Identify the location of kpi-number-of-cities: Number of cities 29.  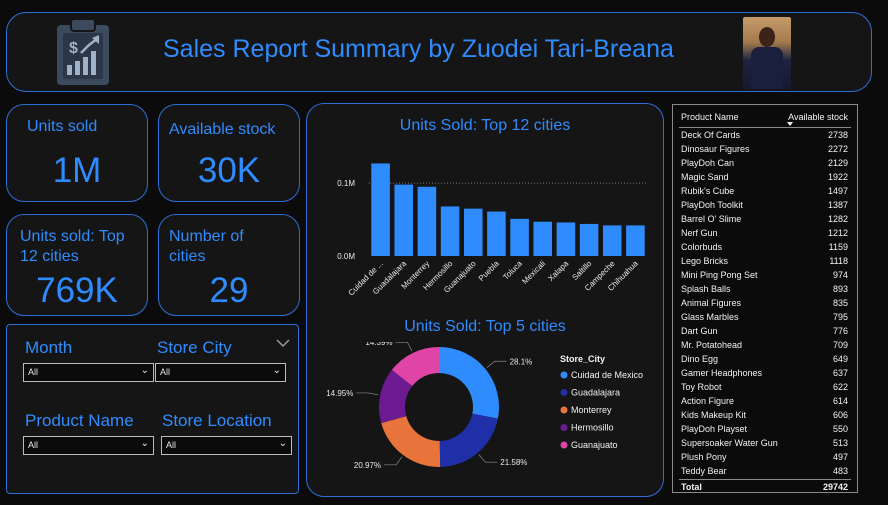
(229, 265).